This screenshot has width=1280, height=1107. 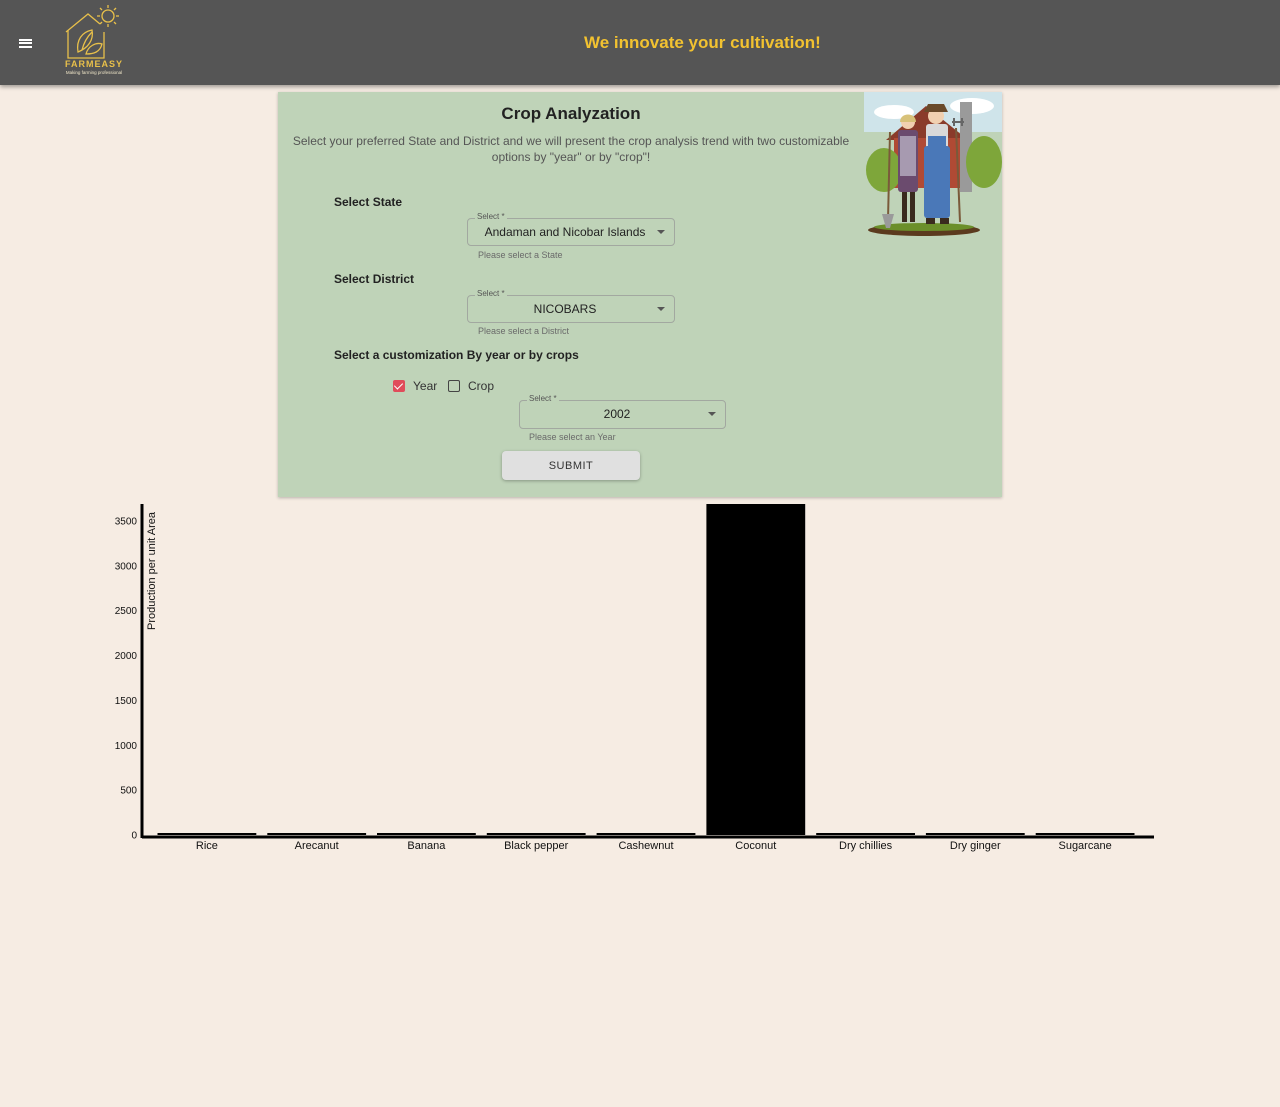 I want to click on bar-coconut, so click(x=756, y=669).